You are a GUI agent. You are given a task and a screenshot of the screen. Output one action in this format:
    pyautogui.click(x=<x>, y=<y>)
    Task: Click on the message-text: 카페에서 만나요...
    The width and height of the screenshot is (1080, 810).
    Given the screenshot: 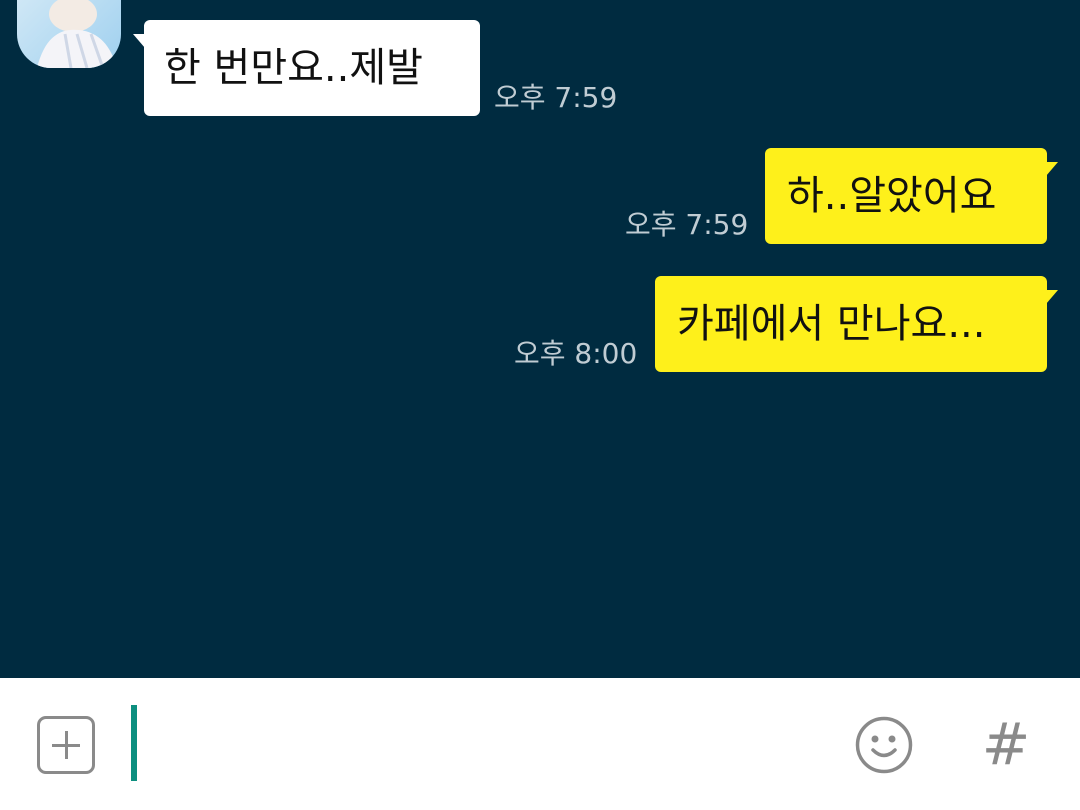 What is the action you would take?
    pyautogui.click(x=831, y=324)
    